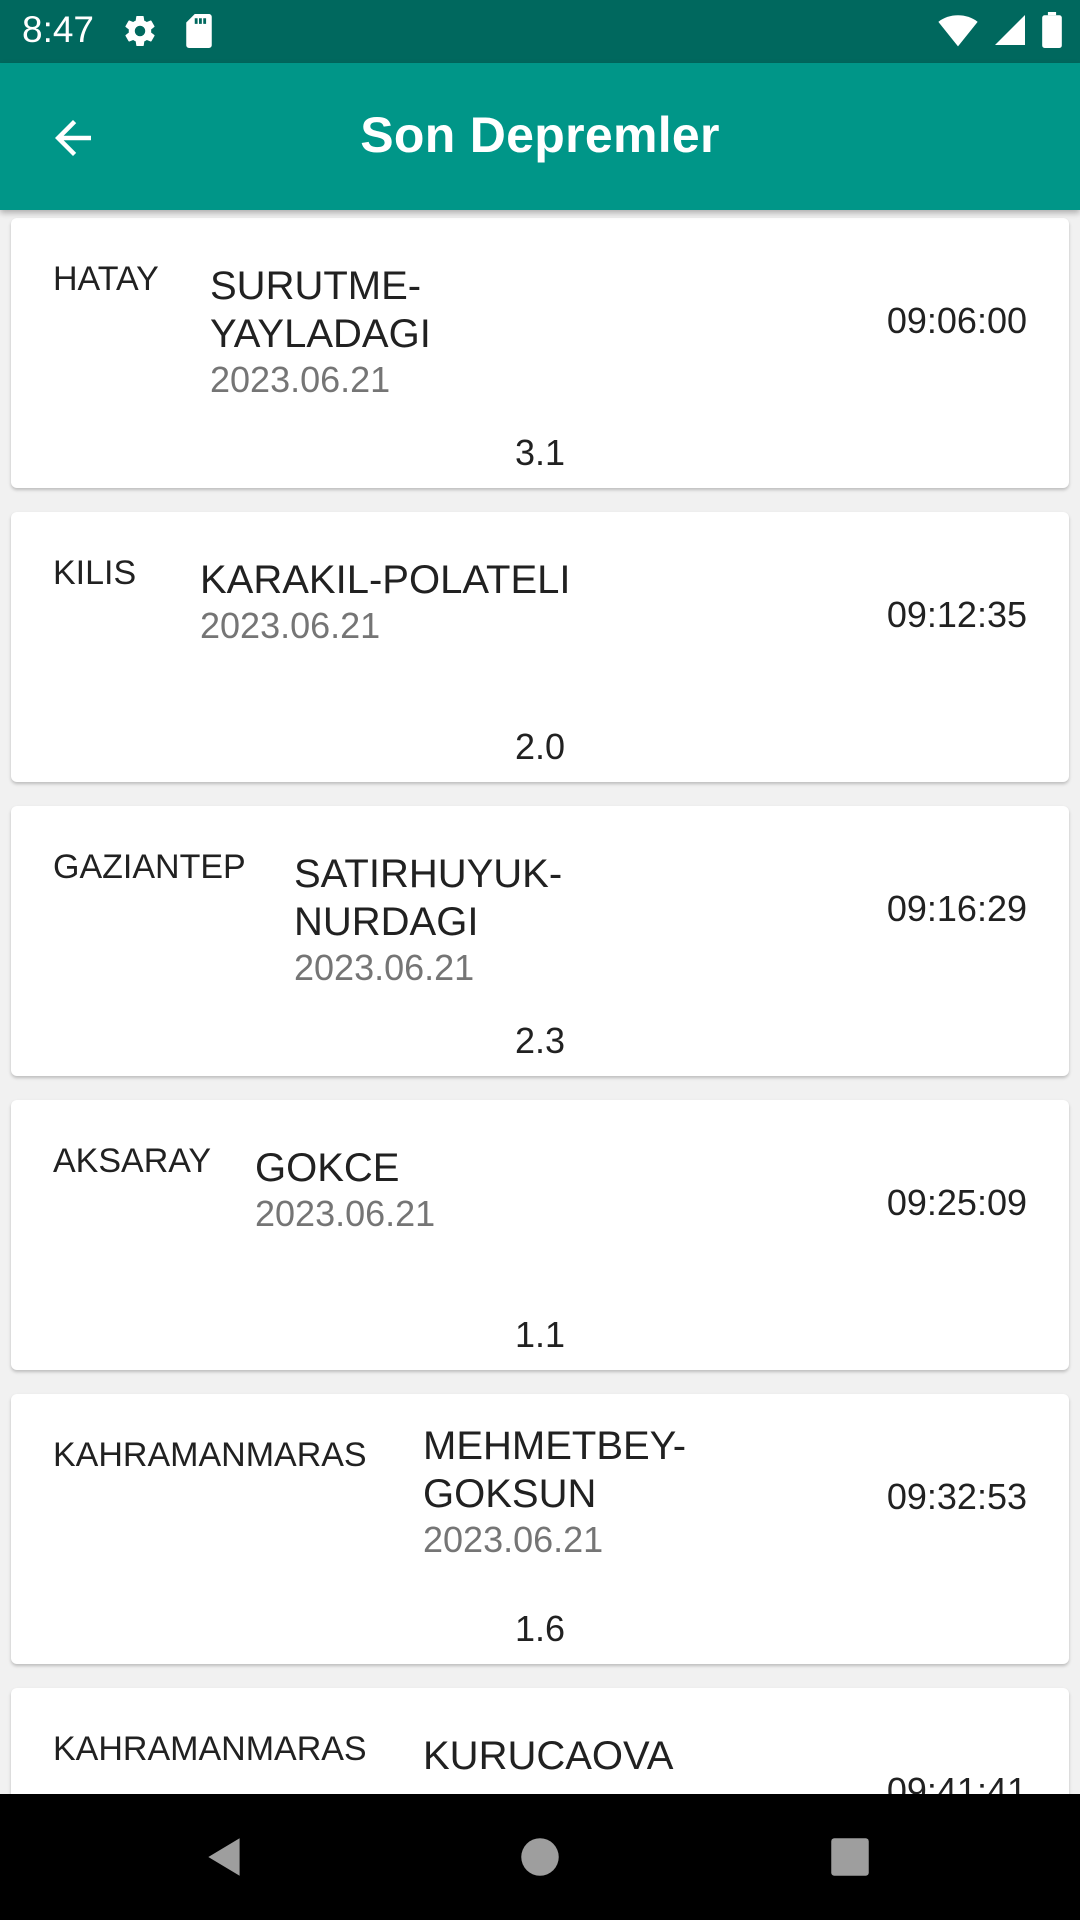  Describe the element at coordinates (540, 452) in the screenshot. I see `magnitude-label: 3.1` at that location.